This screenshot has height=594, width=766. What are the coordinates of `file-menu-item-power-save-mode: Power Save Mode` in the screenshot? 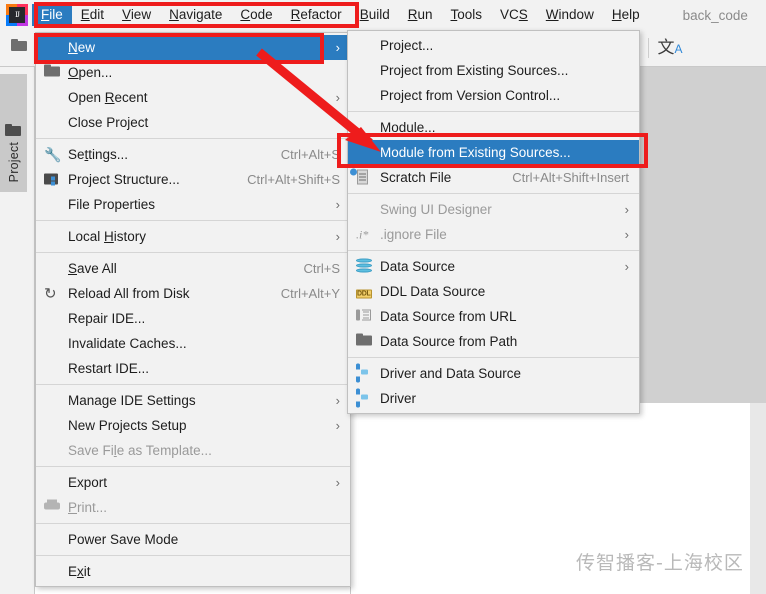 It's located at (193, 539).